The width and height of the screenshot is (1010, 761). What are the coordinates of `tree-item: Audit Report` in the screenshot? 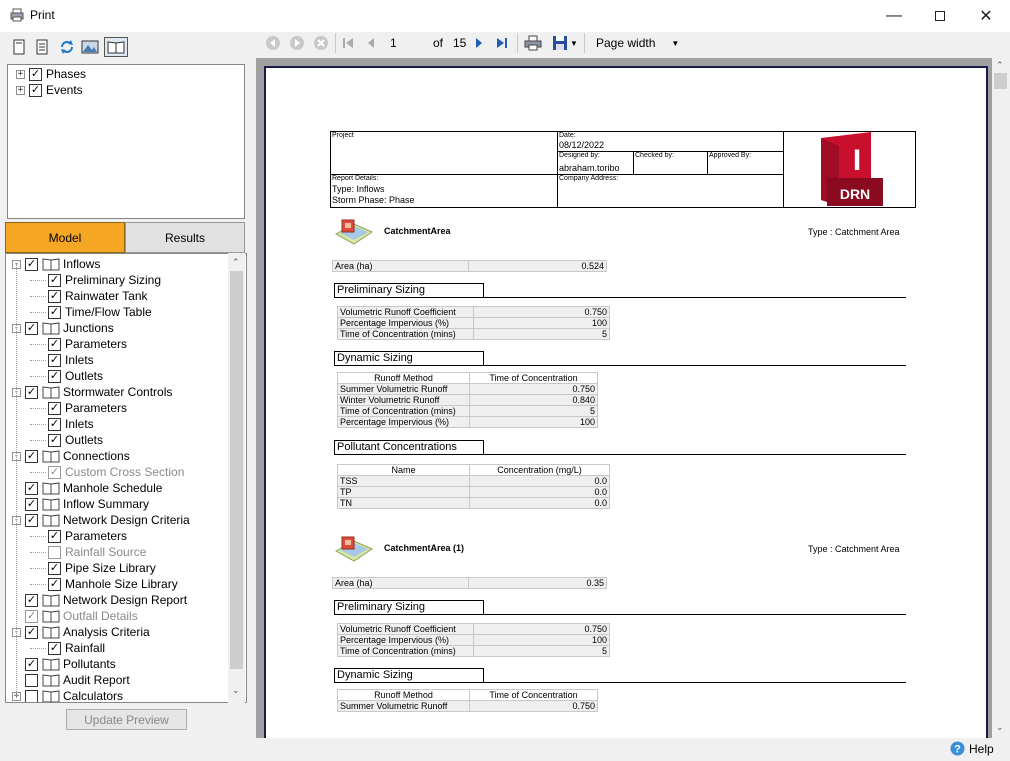 It's located at (71, 680).